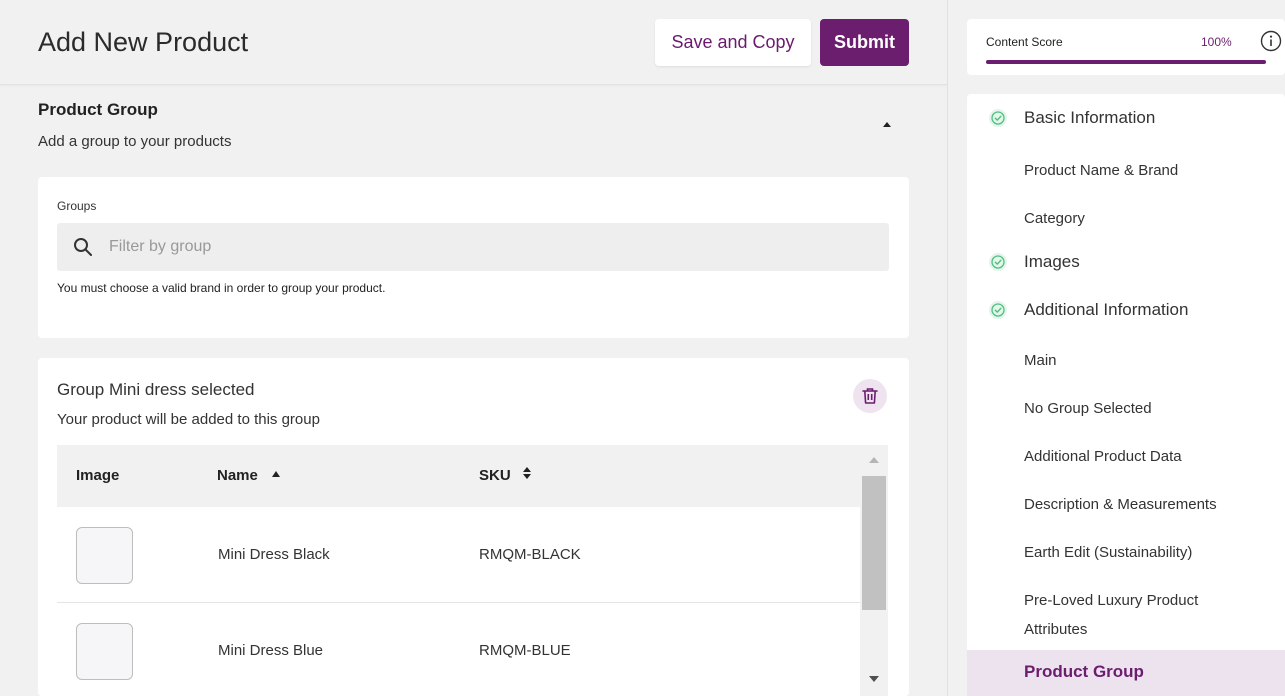 The height and width of the screenshot is (696, 1285). What do you see at coordinates (733, 42) in the screenshot?
I see `save-and-copy-button: Save and Copy` at bounding box center [733, 42].